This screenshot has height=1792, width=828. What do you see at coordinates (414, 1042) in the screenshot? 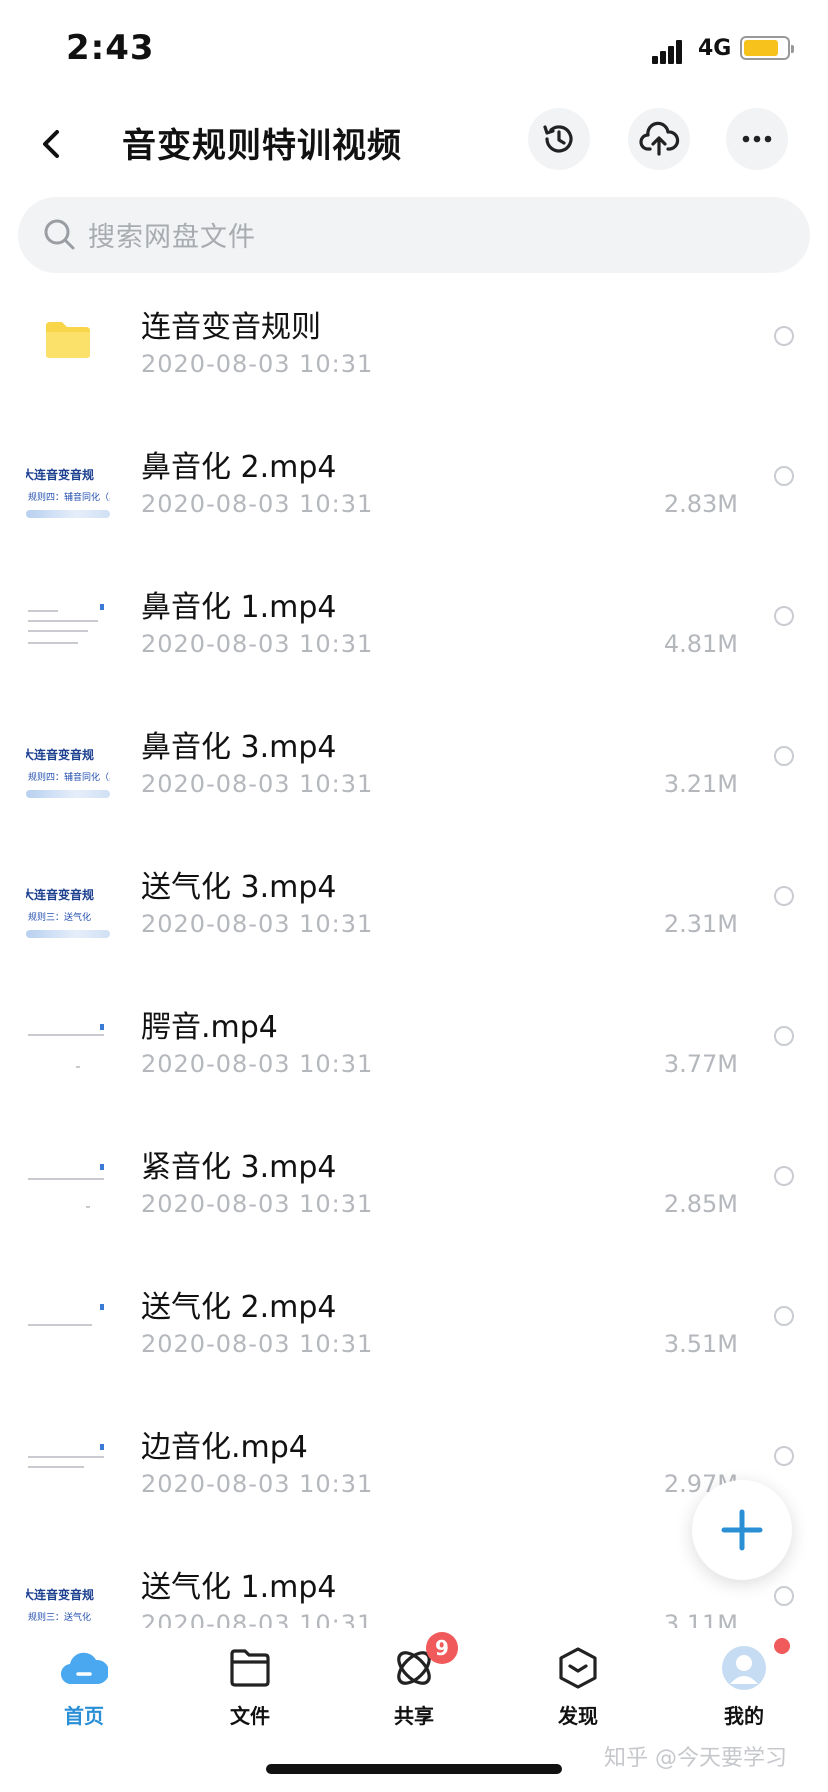
I see `list-item: 腭音.mp4 2020-08-03 10:31 3.77M` at bounding box center [414, 1042].